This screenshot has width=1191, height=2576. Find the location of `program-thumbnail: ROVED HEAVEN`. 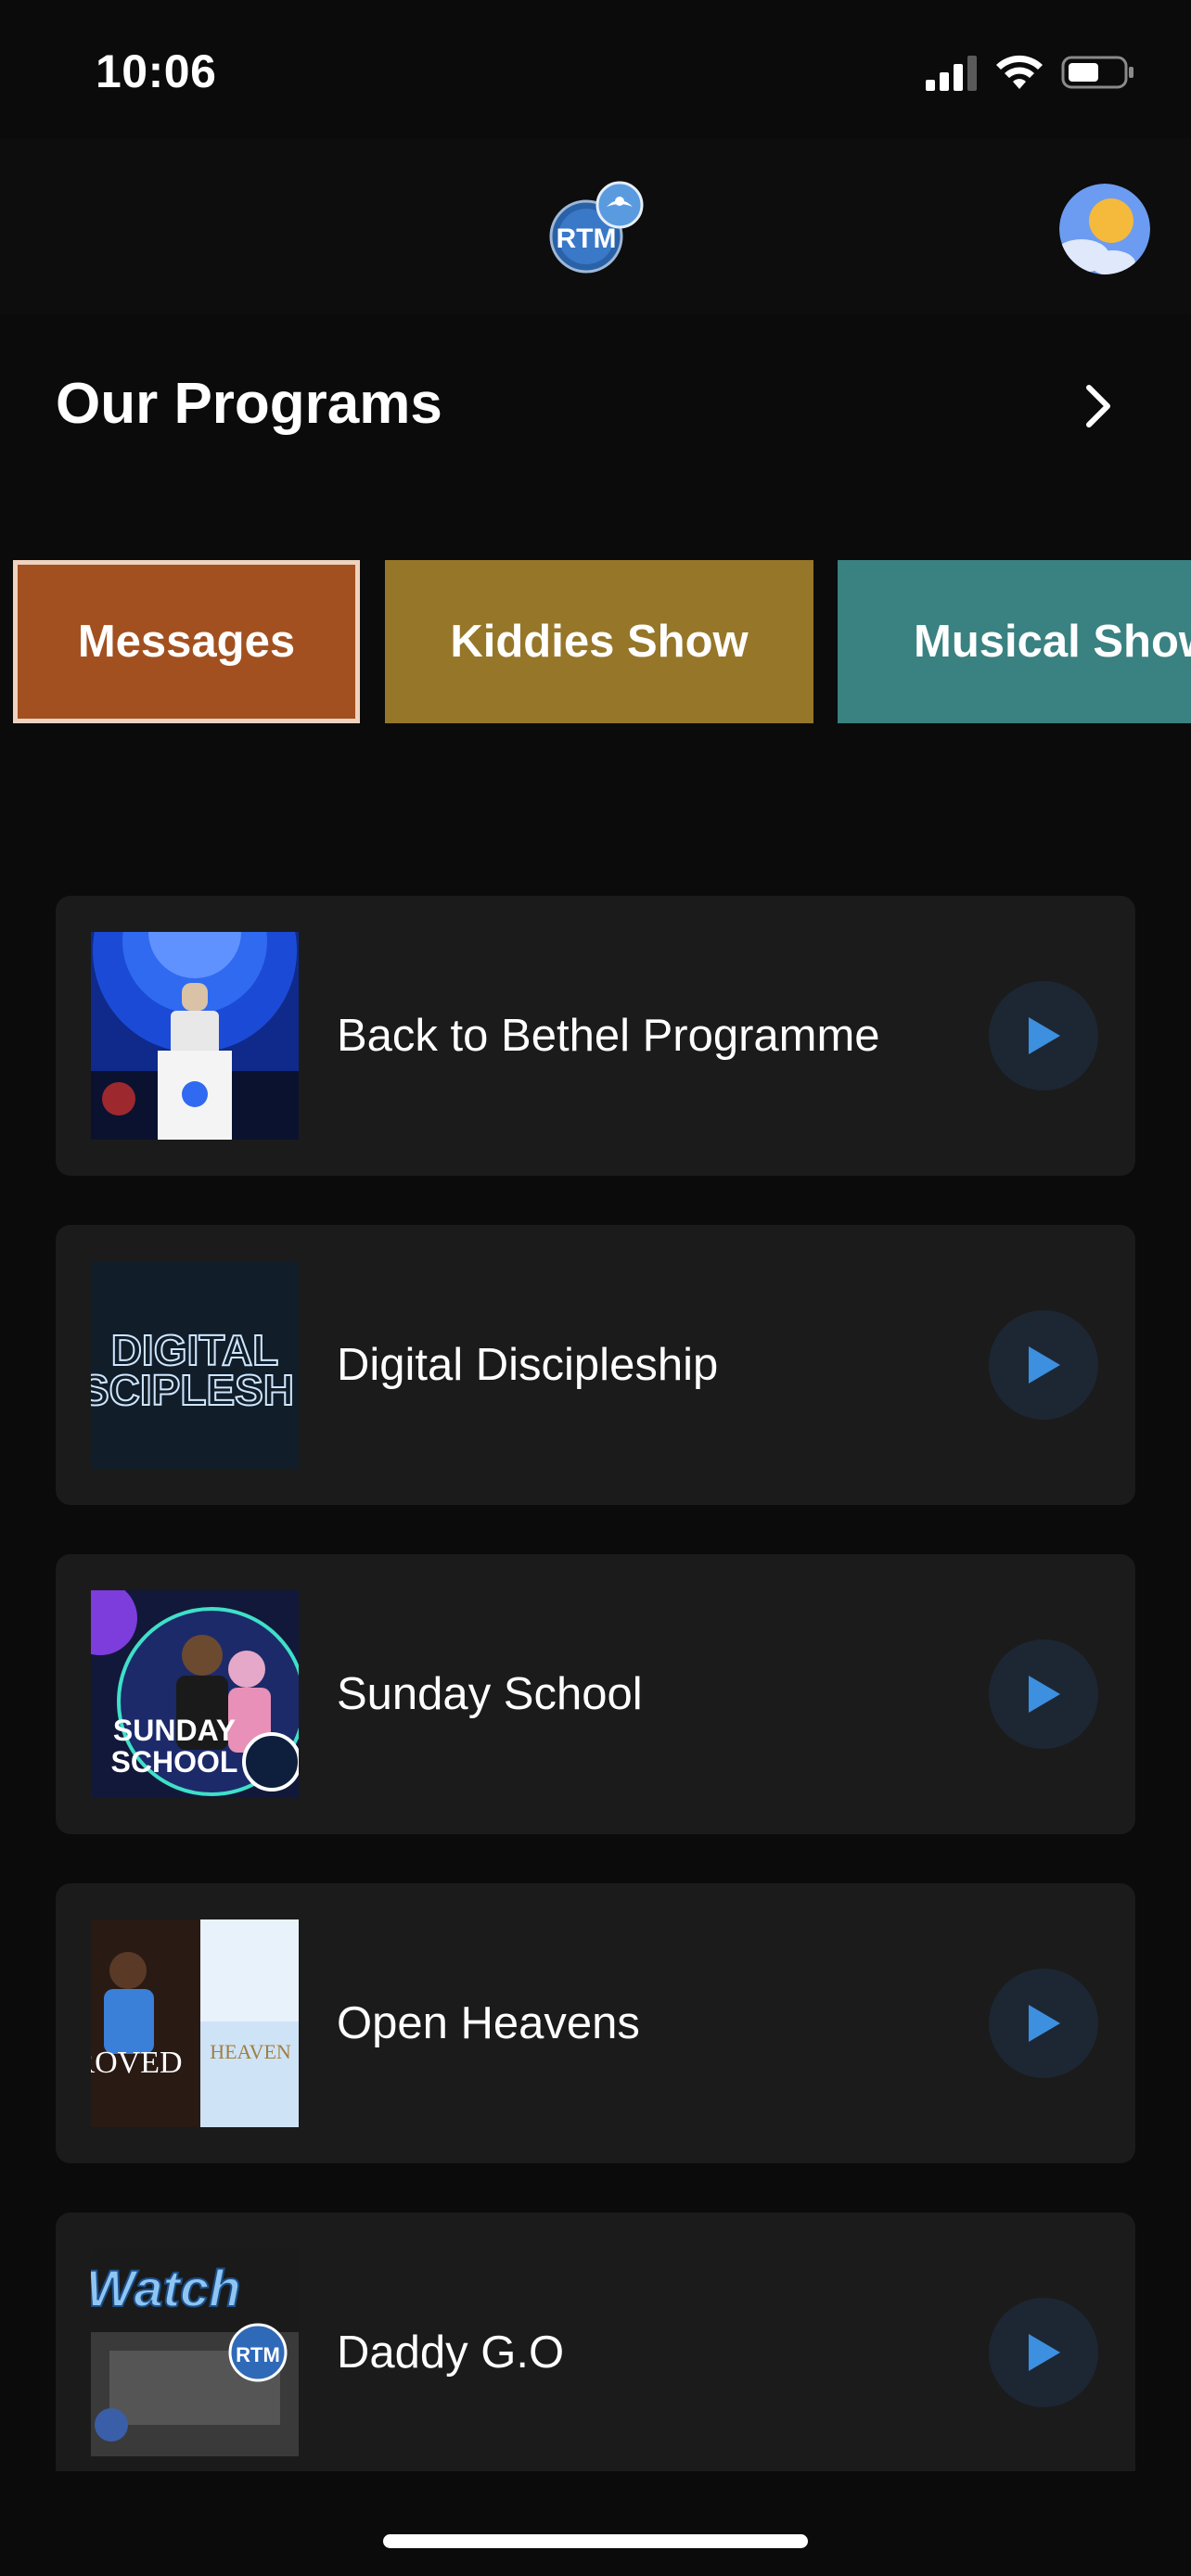

program-thumbnail: ROVED HEAVEN is located at coordinates (195, 2023).